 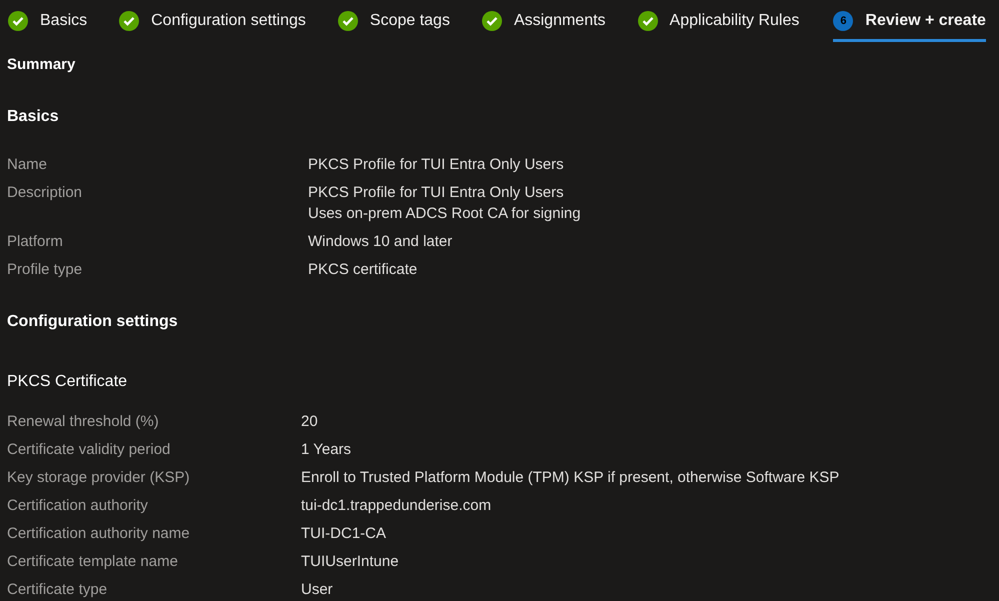 What do you see at coordinates (93, 322) in the screenshot?
I see `section-heading: Configuration settings` at bounding box center [93, 322].